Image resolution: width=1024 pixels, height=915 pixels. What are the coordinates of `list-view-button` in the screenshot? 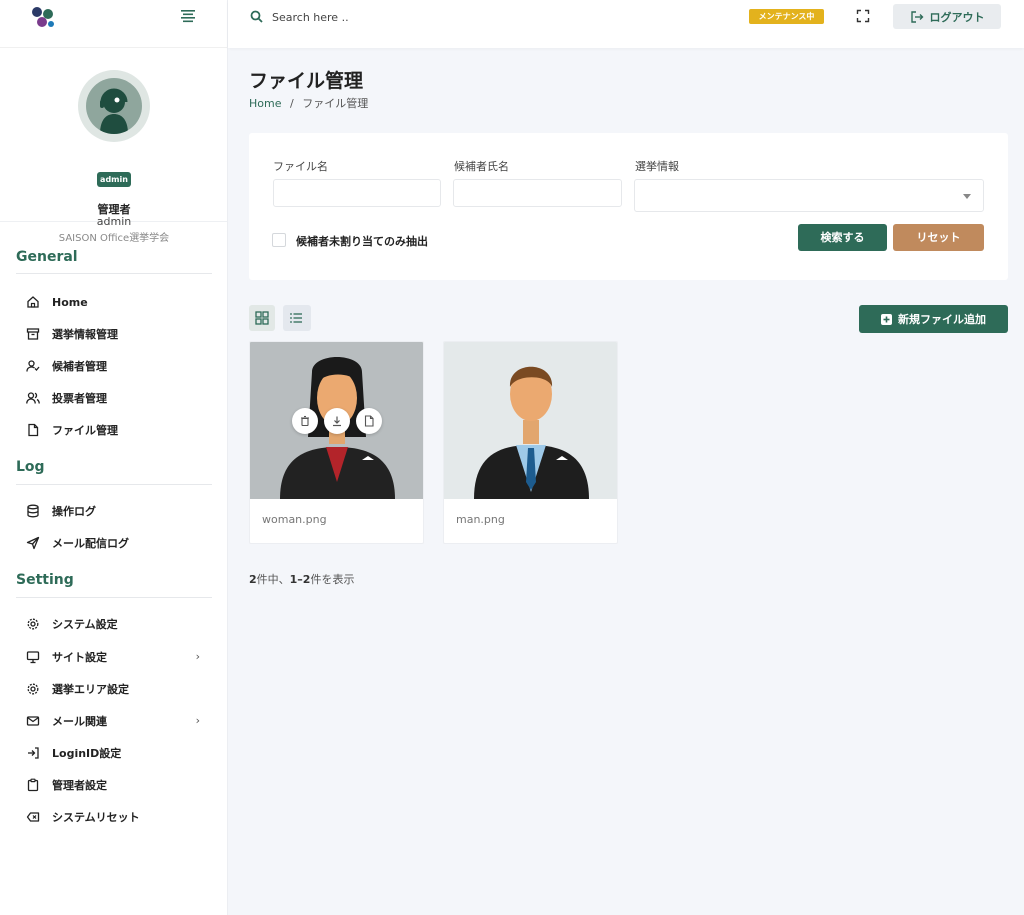 It's located at (297, 318).